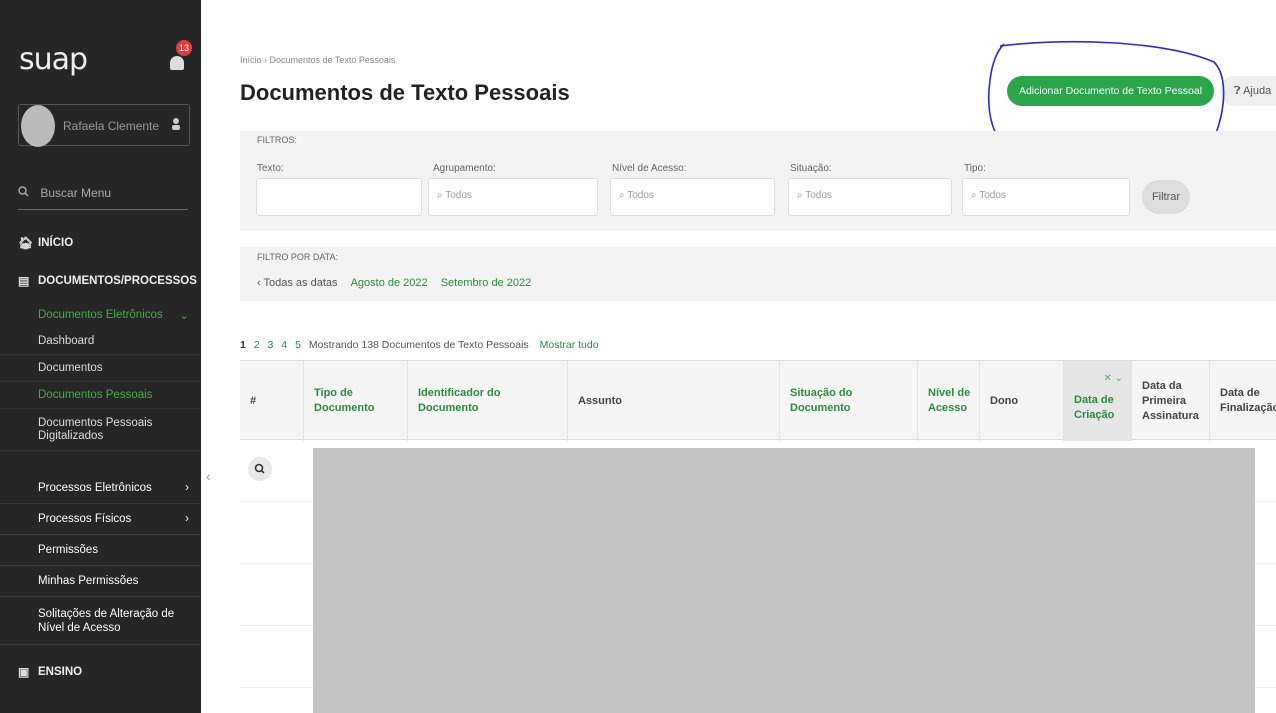  Describe the element at coordinates (117, 281) in the screenshot. I see `sidebar-item-label: DOCUMENTOS/PROCESSOS` at that location.